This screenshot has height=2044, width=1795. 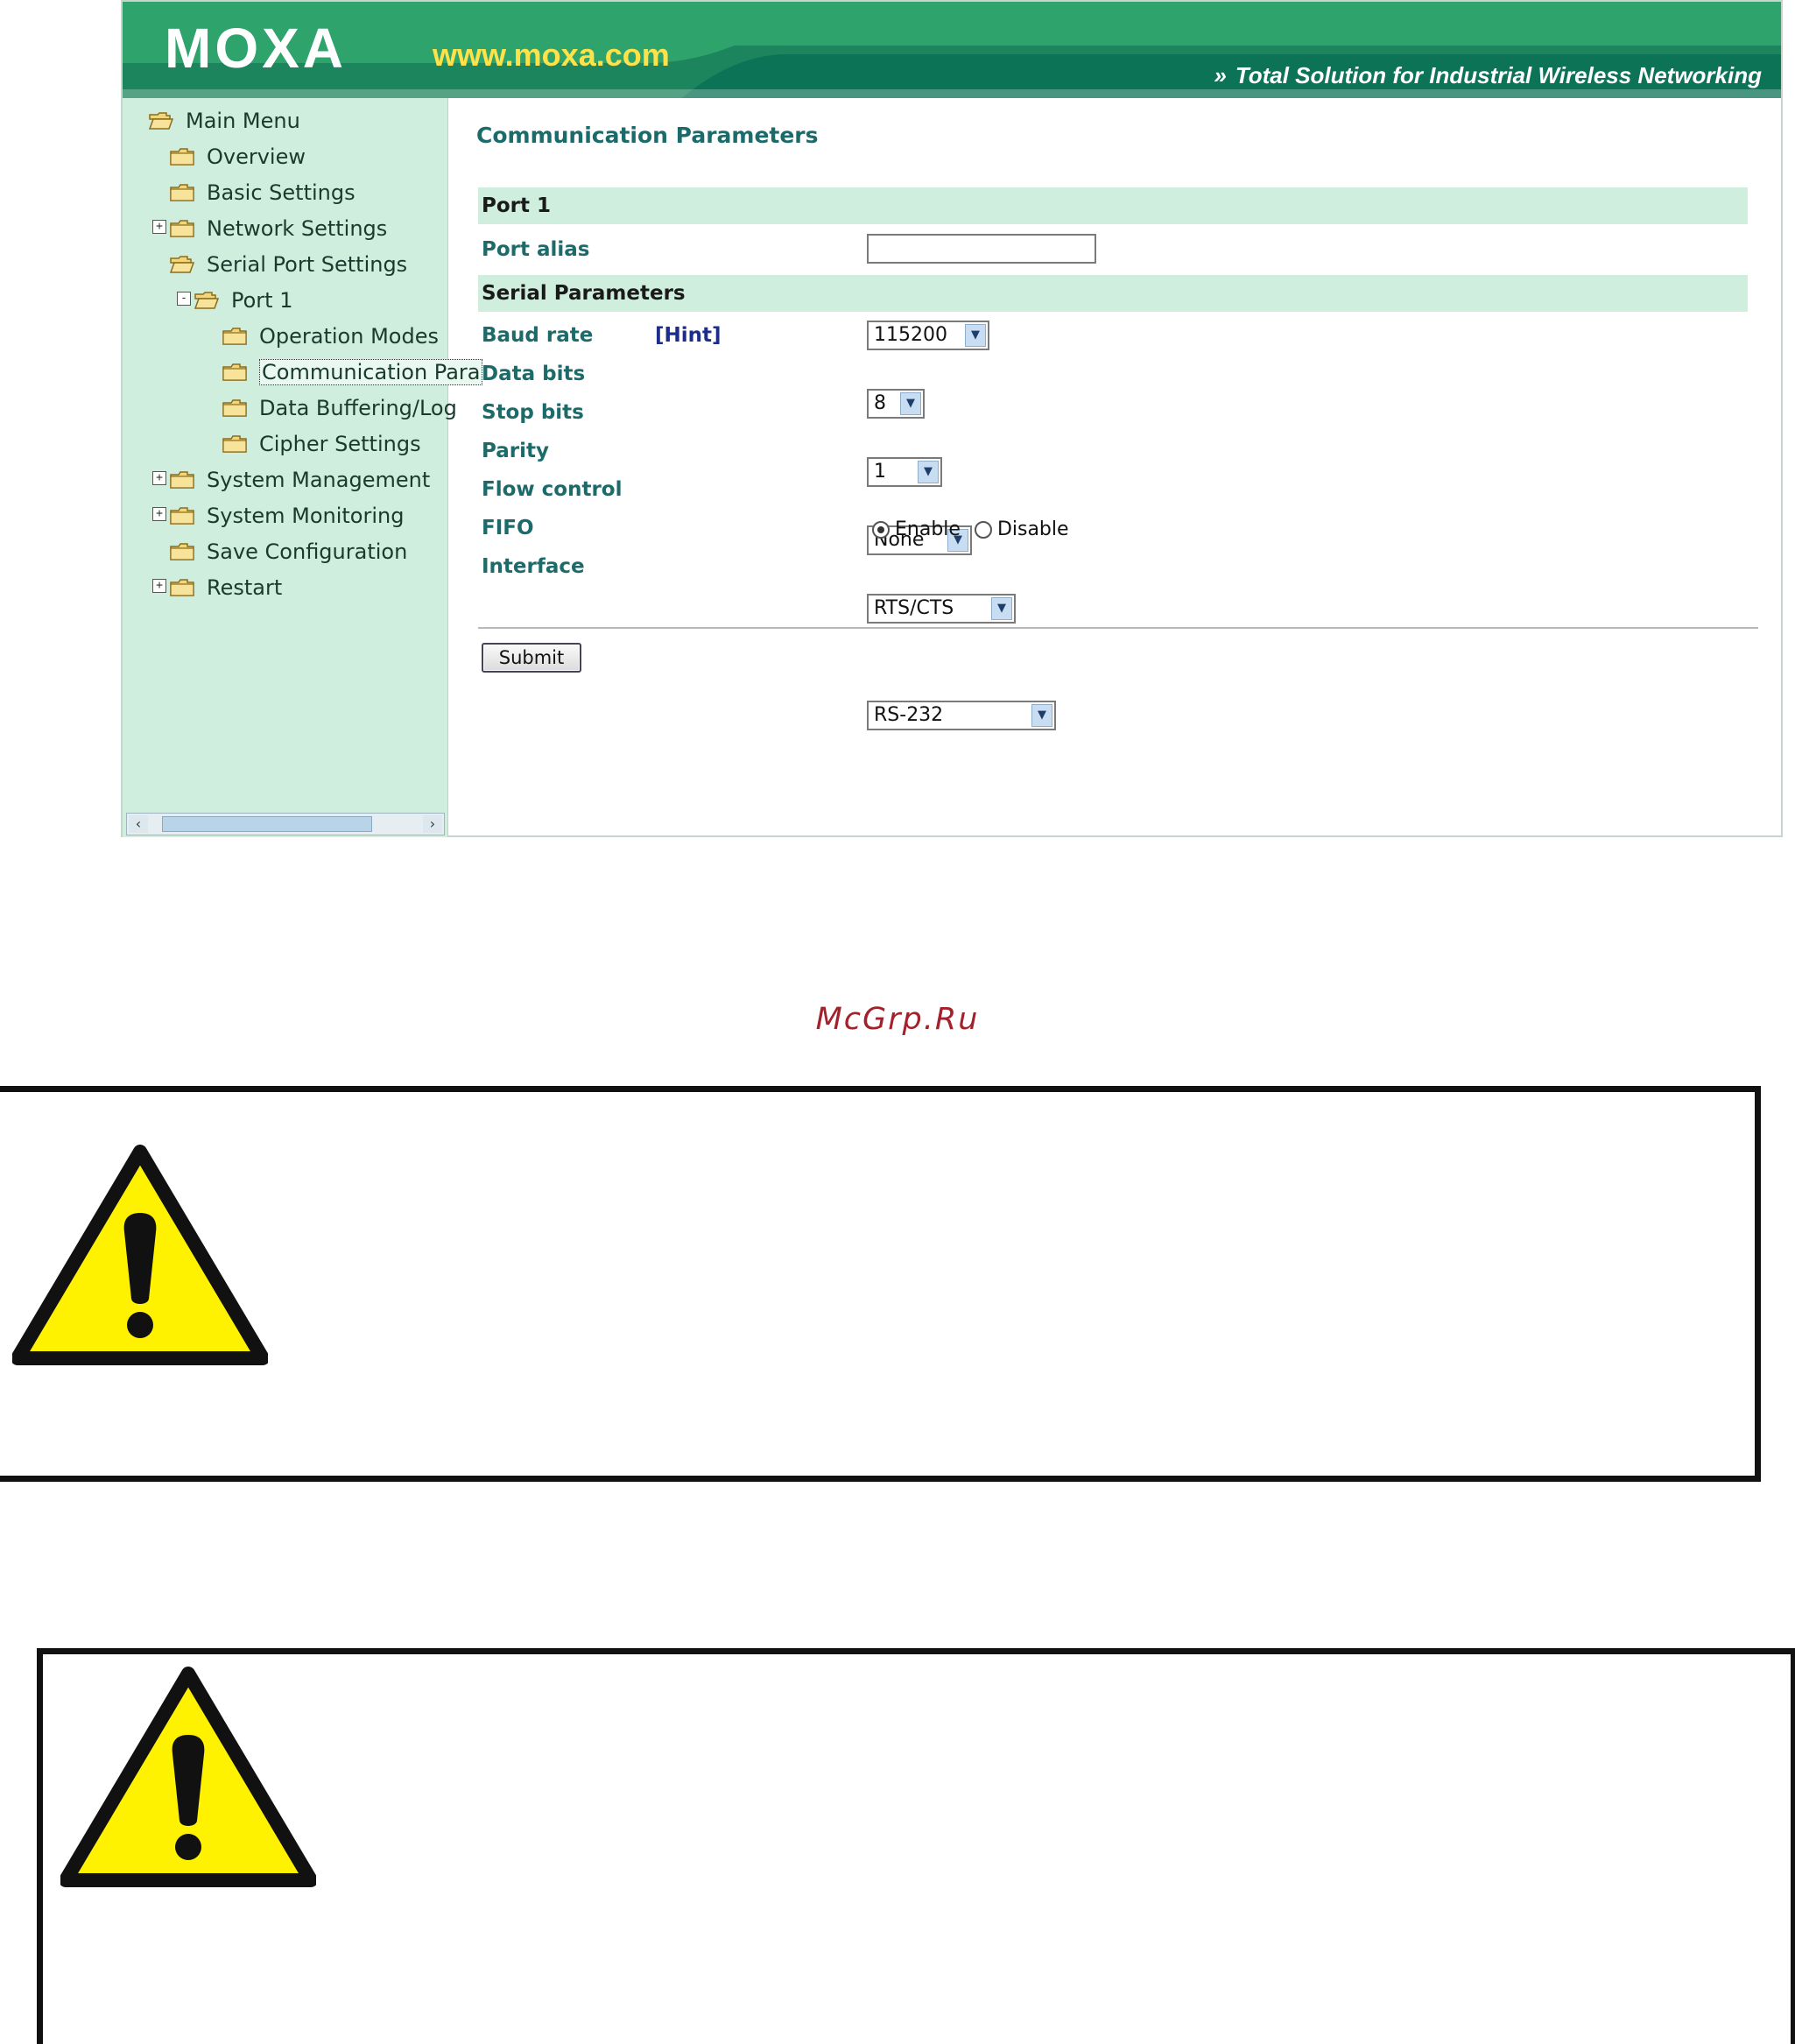 I want to click on tree-item-label: System Management, so click(x=319, y=480).